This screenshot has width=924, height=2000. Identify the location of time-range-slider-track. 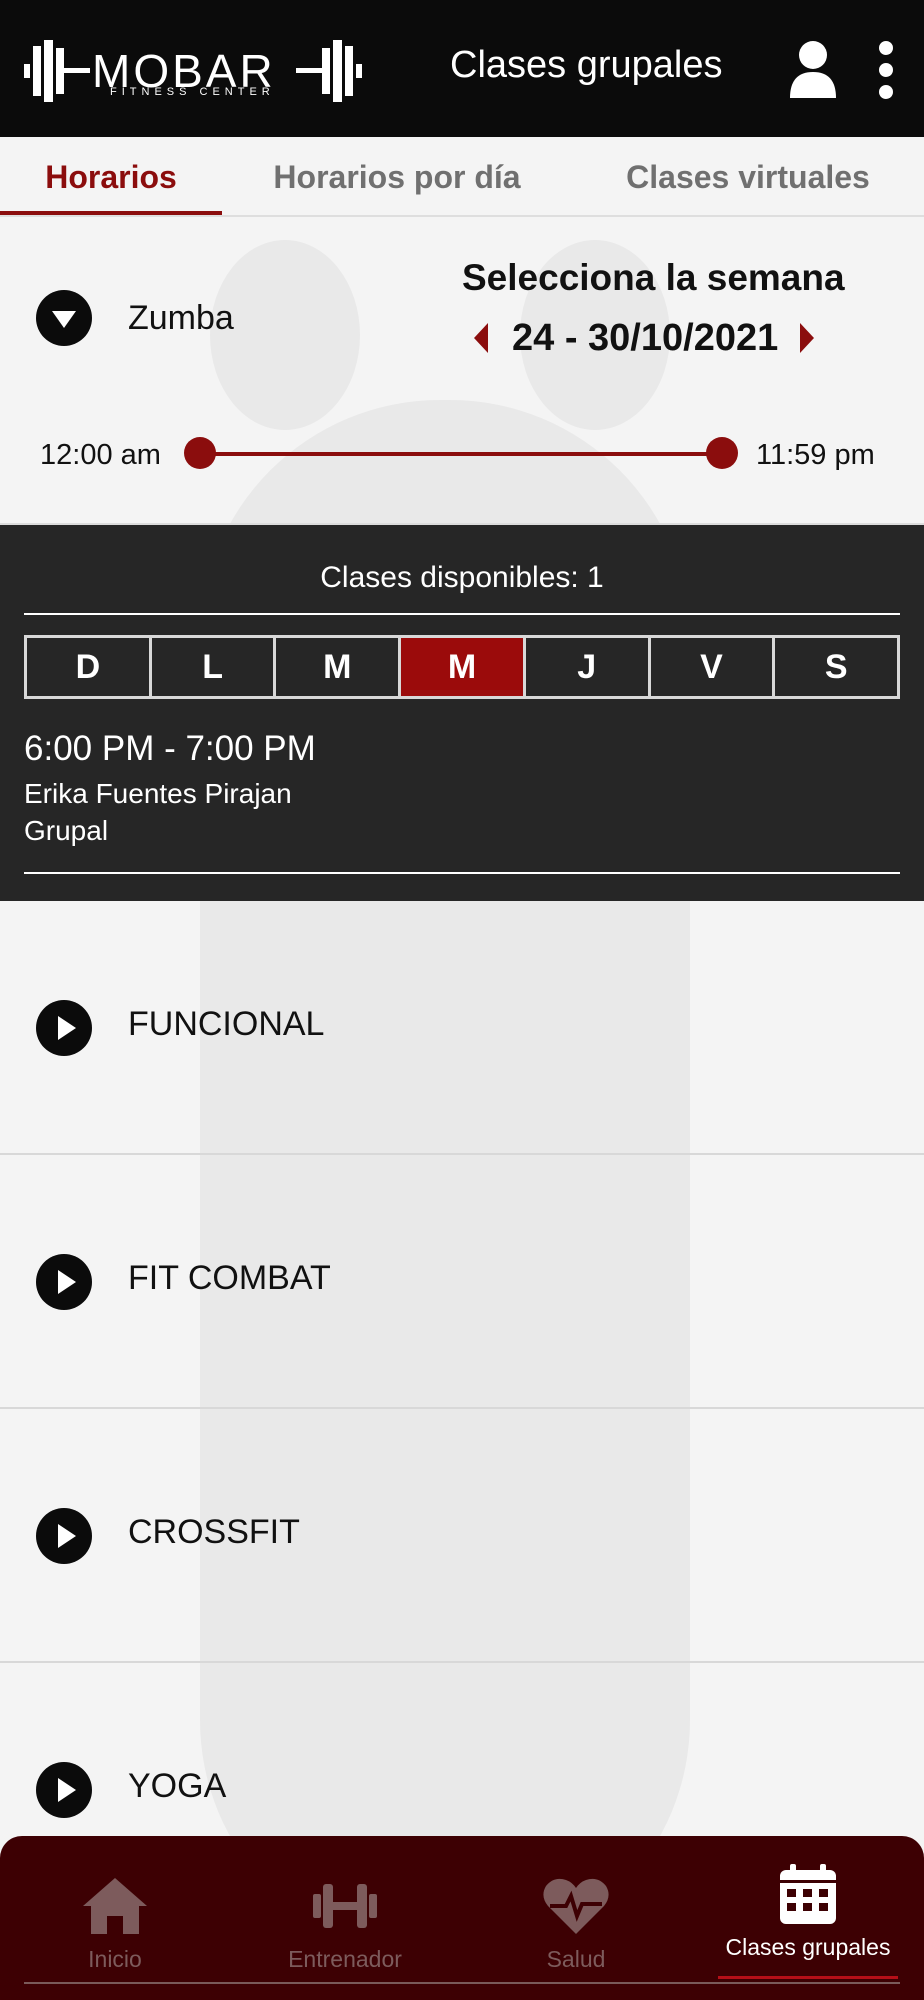
(460, 454).